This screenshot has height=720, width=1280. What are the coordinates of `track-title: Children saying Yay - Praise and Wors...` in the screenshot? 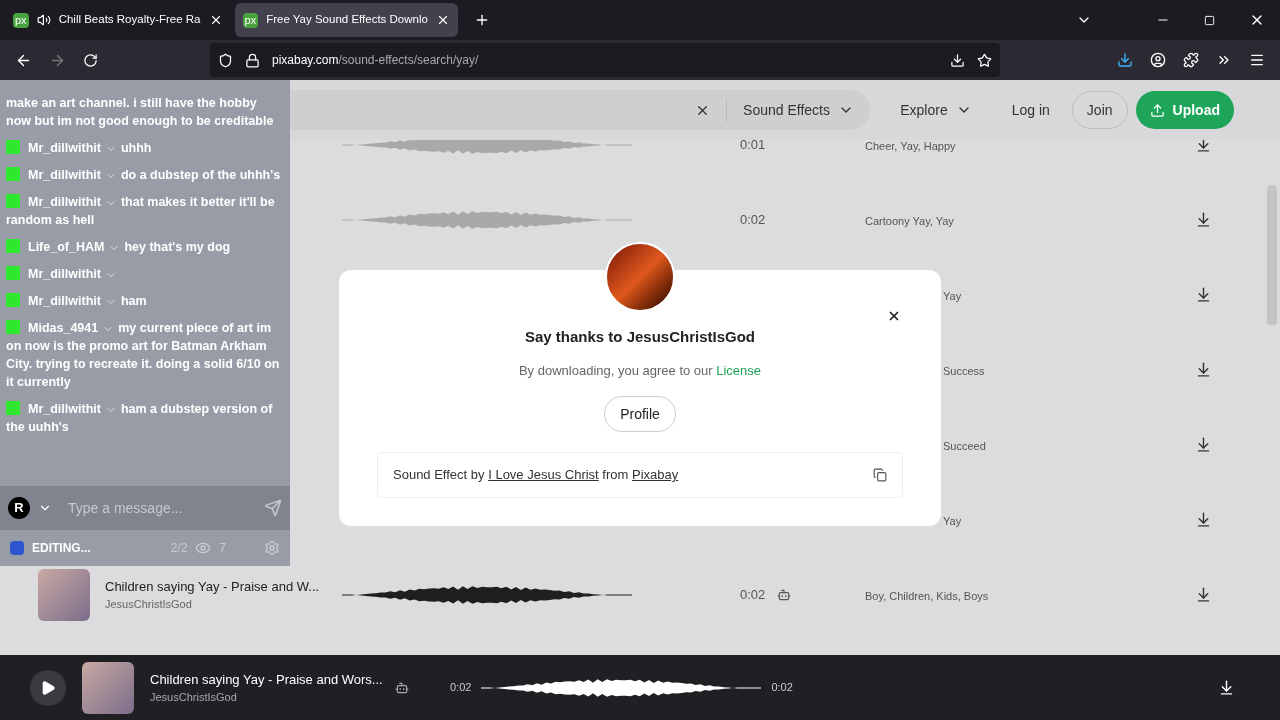 It's located at (272, 679).